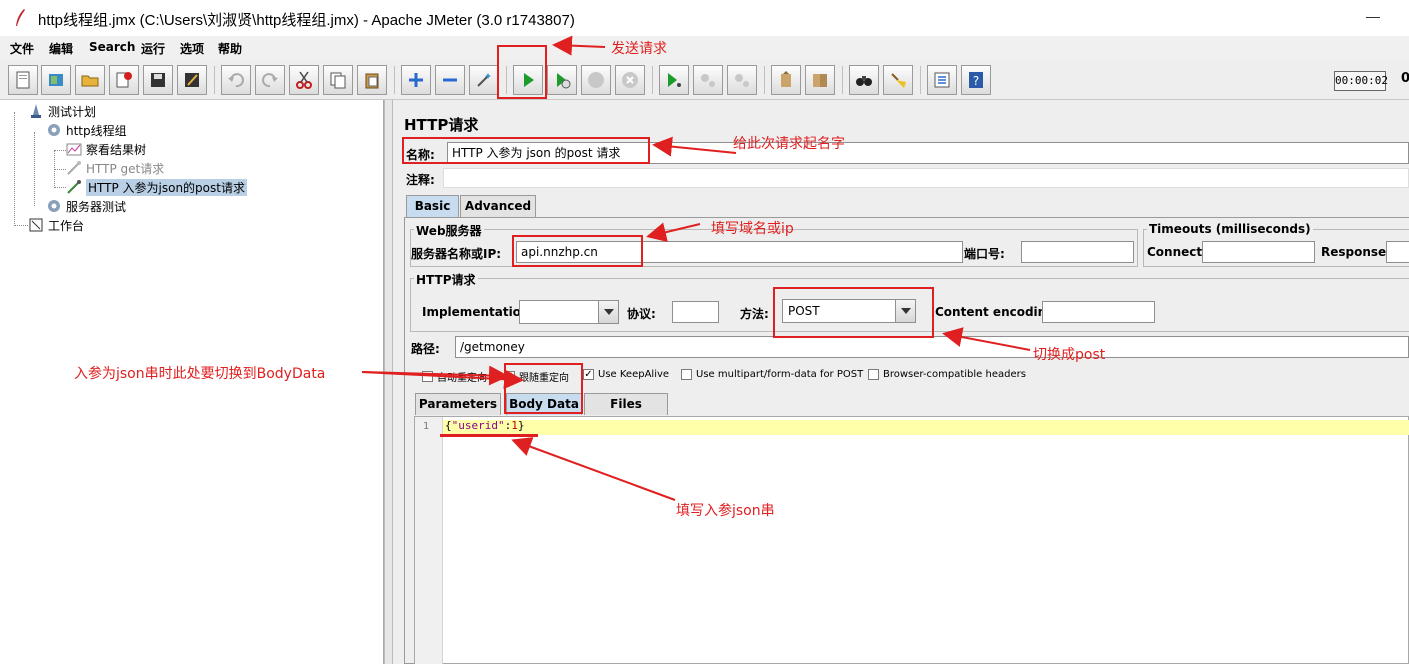 This screenshot has height=664, width=1409. I want to click on menu-edit: 编辑, so click(61, 48).